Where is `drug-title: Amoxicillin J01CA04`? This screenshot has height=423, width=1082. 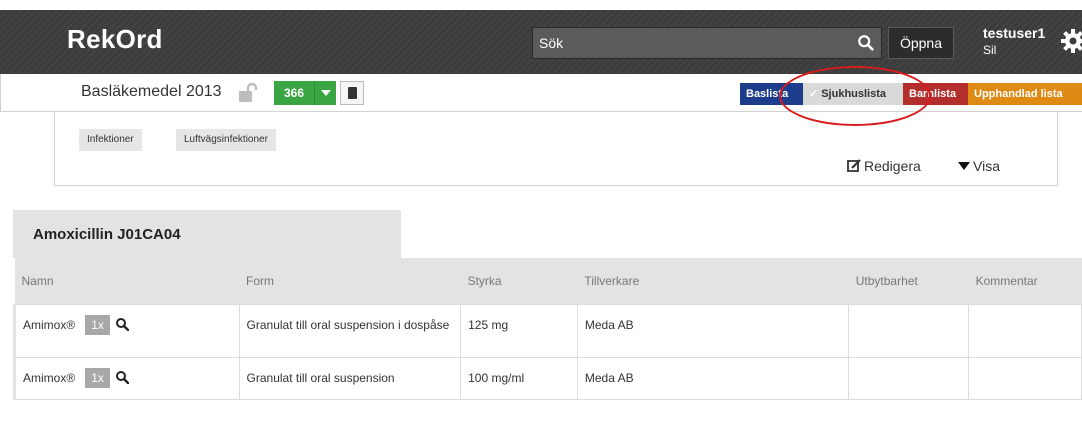
drug-title: Amoxicillin J01CA04 is located at coordinates (107, 234).